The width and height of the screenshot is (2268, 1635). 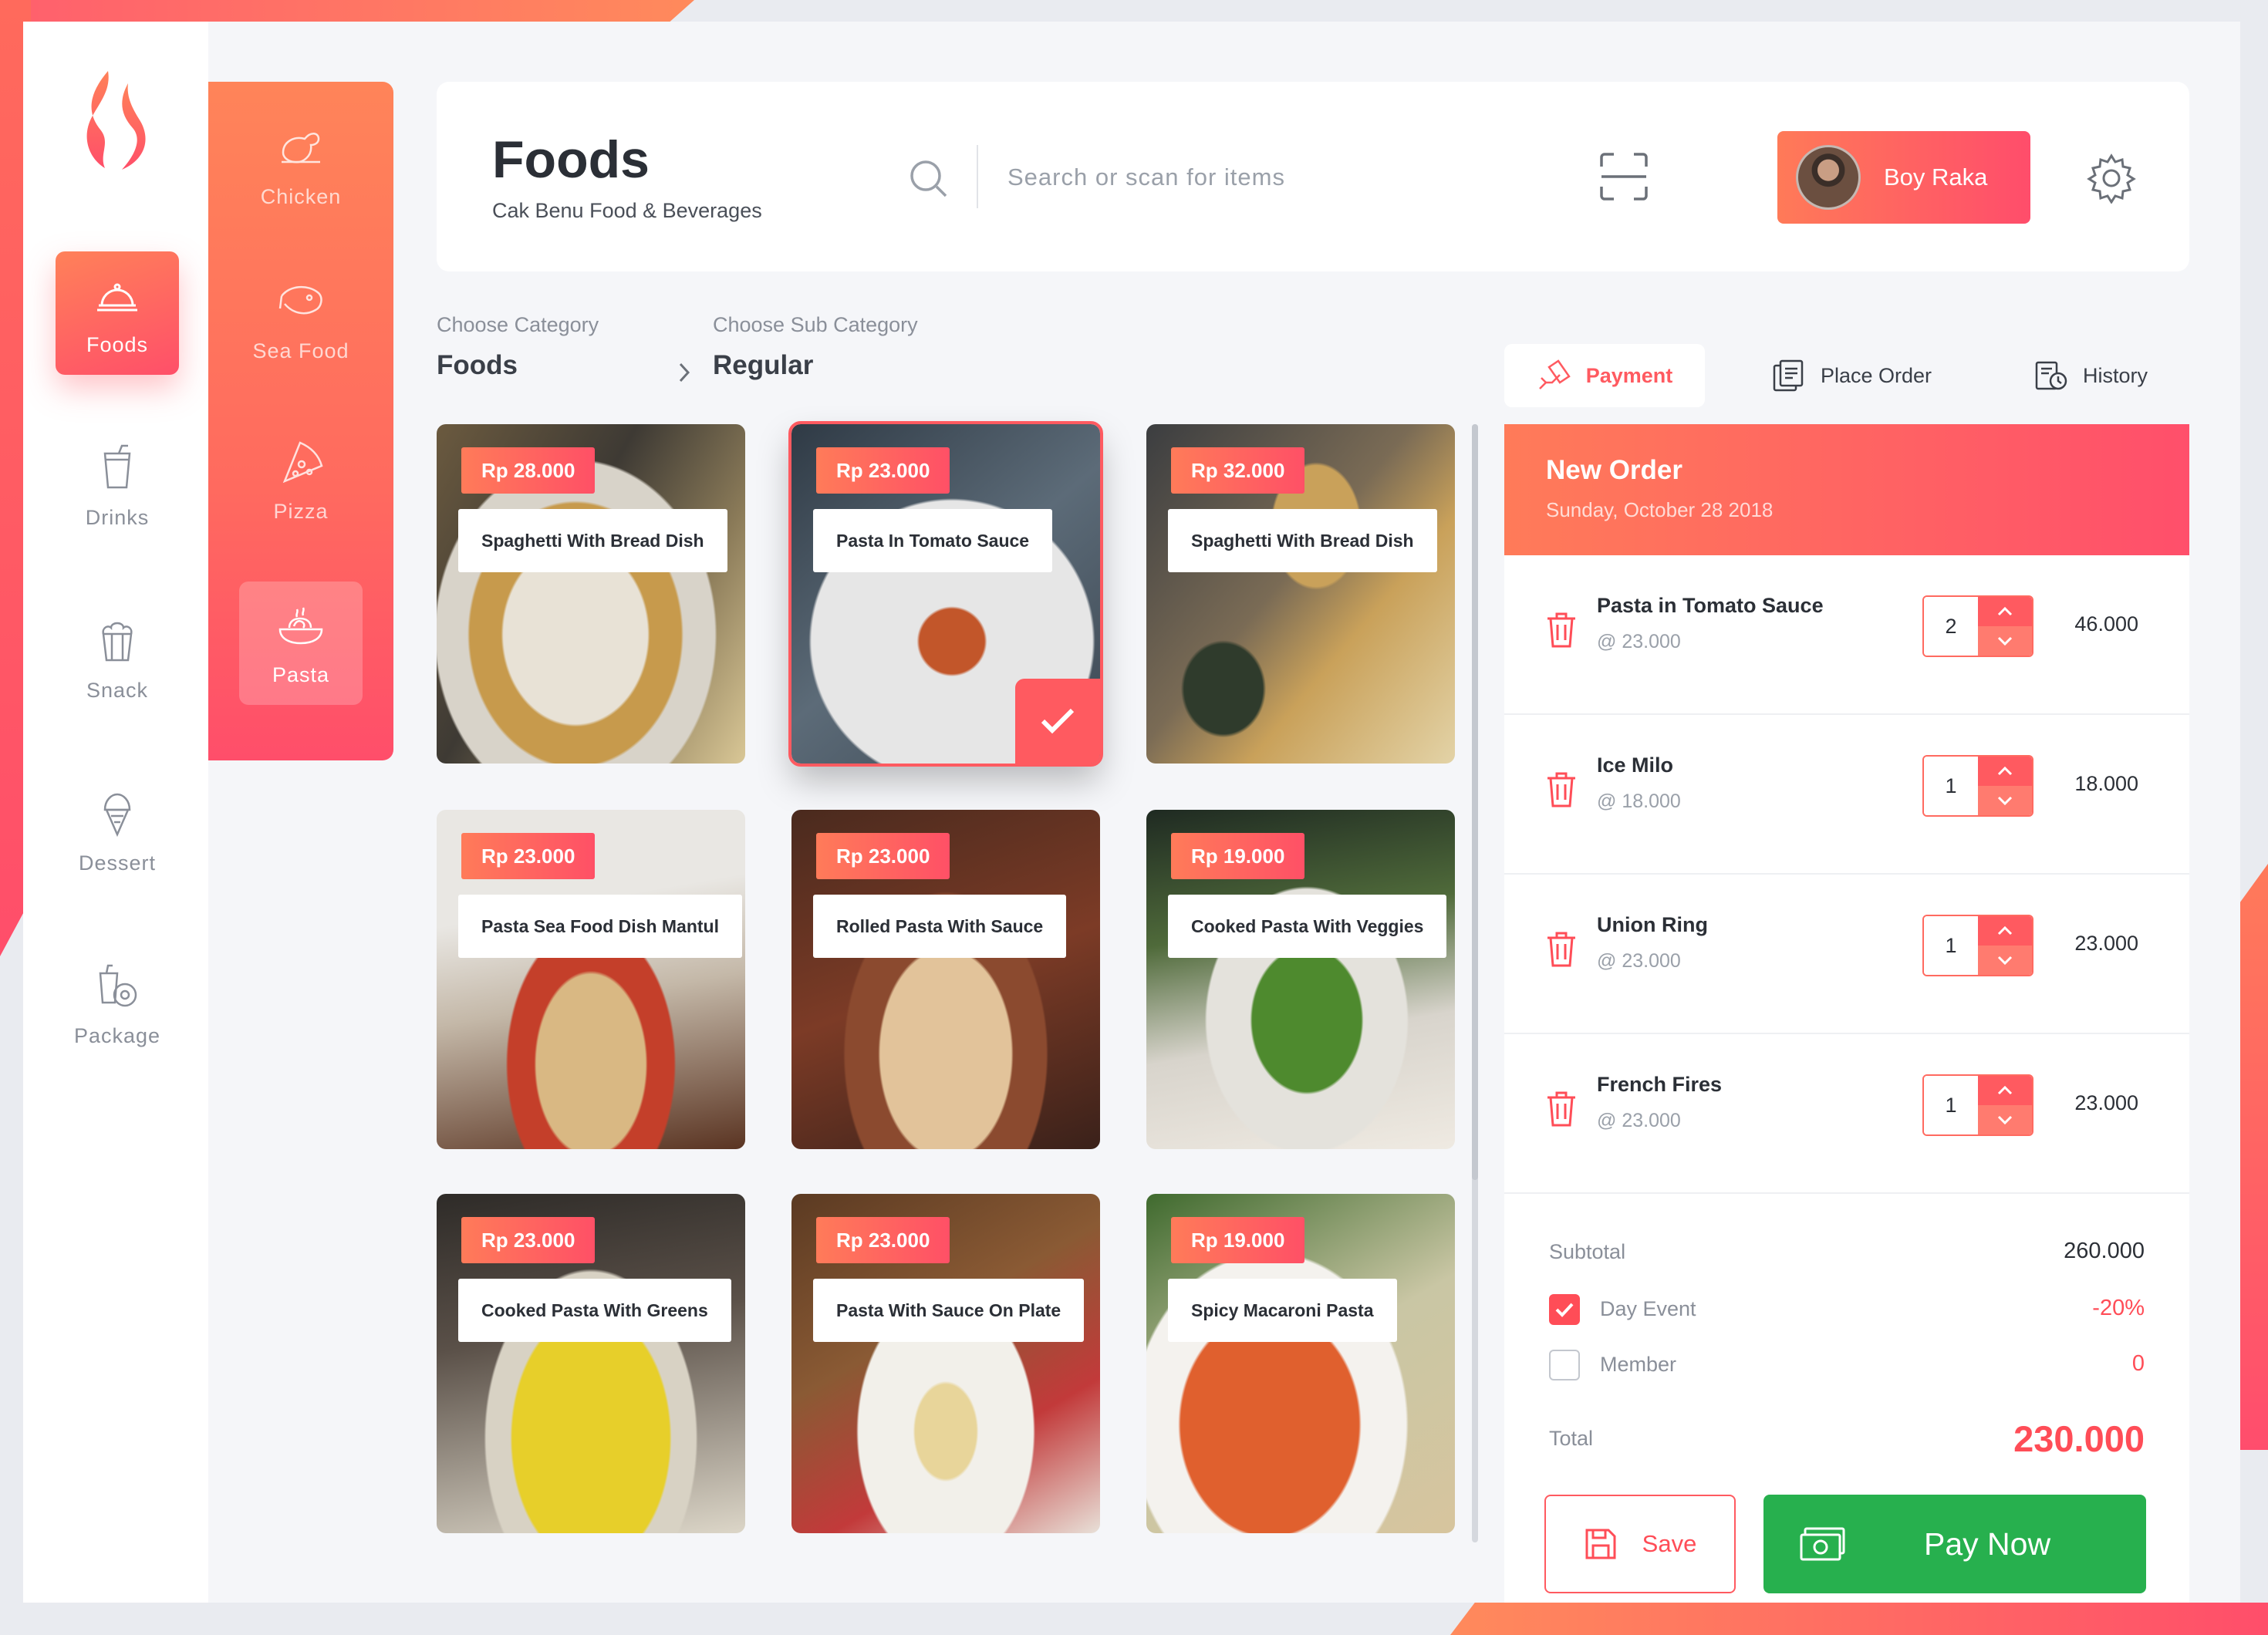 I want to click on nav-item-drinks: Drinks, so click(x=117, y=486).